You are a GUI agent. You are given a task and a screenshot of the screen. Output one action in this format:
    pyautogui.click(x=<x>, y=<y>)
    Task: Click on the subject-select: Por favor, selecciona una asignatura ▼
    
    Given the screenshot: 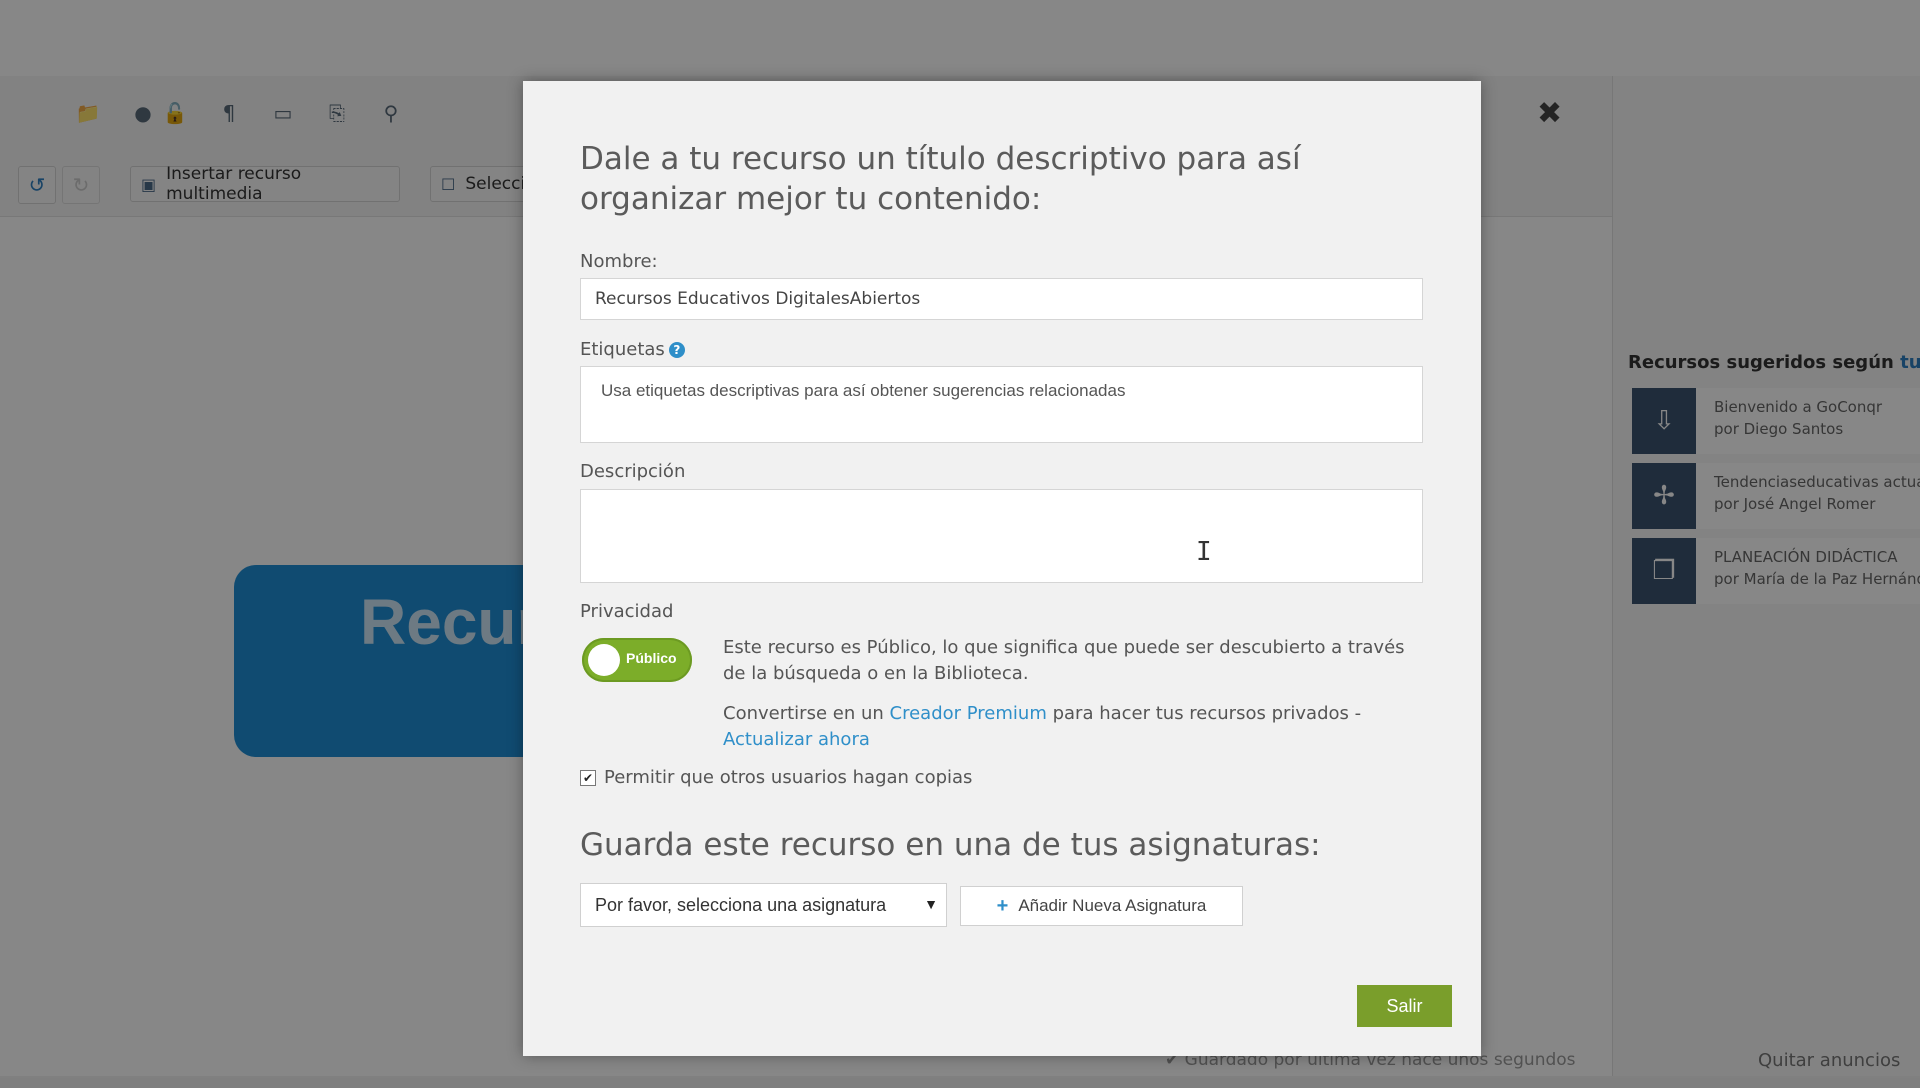 What is the action you would take?
    pyautogui.click(x=763, y=905)
    